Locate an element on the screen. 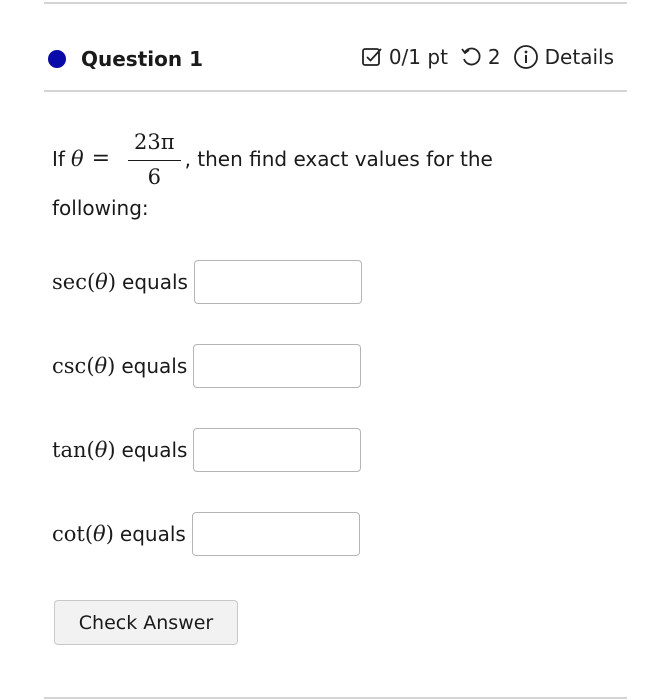 This screenshot has width=670, height=700. info-icon is located at coordinates (526, 57).